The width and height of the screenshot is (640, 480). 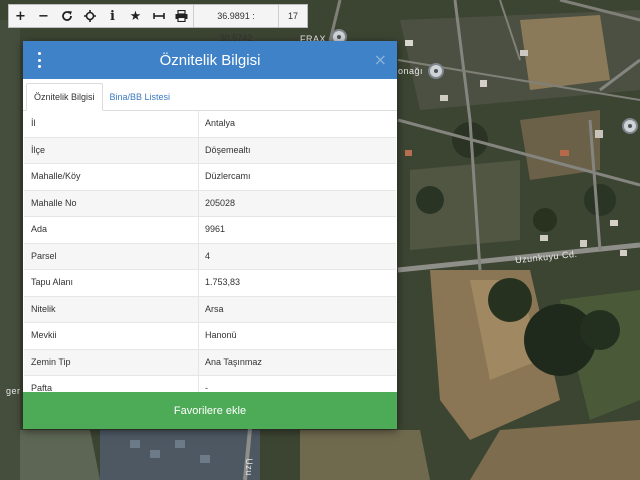 I want to click on table-row: Parsel 4, so click(x=210, y=256).